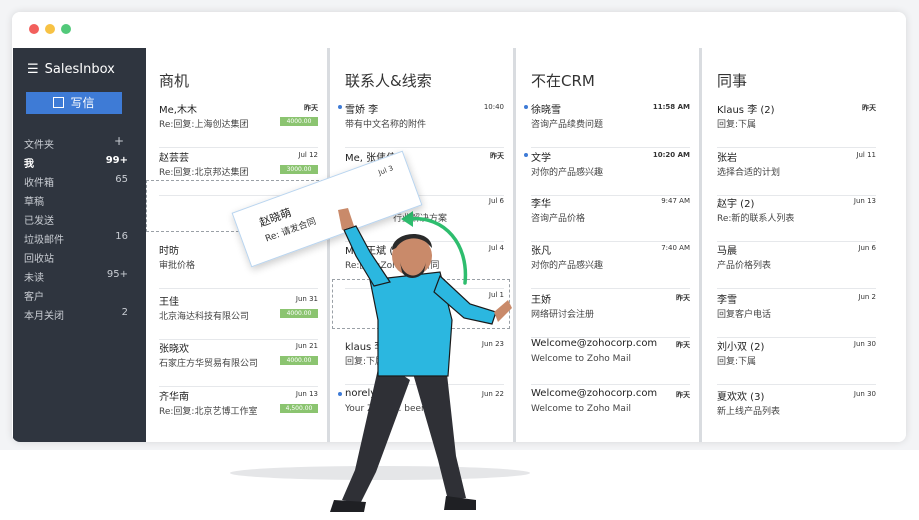 The image size is (919, 520). Describe the element at coordinates (79, 69) in the screenshot. I see `app-name: SalesInbox` at that location.